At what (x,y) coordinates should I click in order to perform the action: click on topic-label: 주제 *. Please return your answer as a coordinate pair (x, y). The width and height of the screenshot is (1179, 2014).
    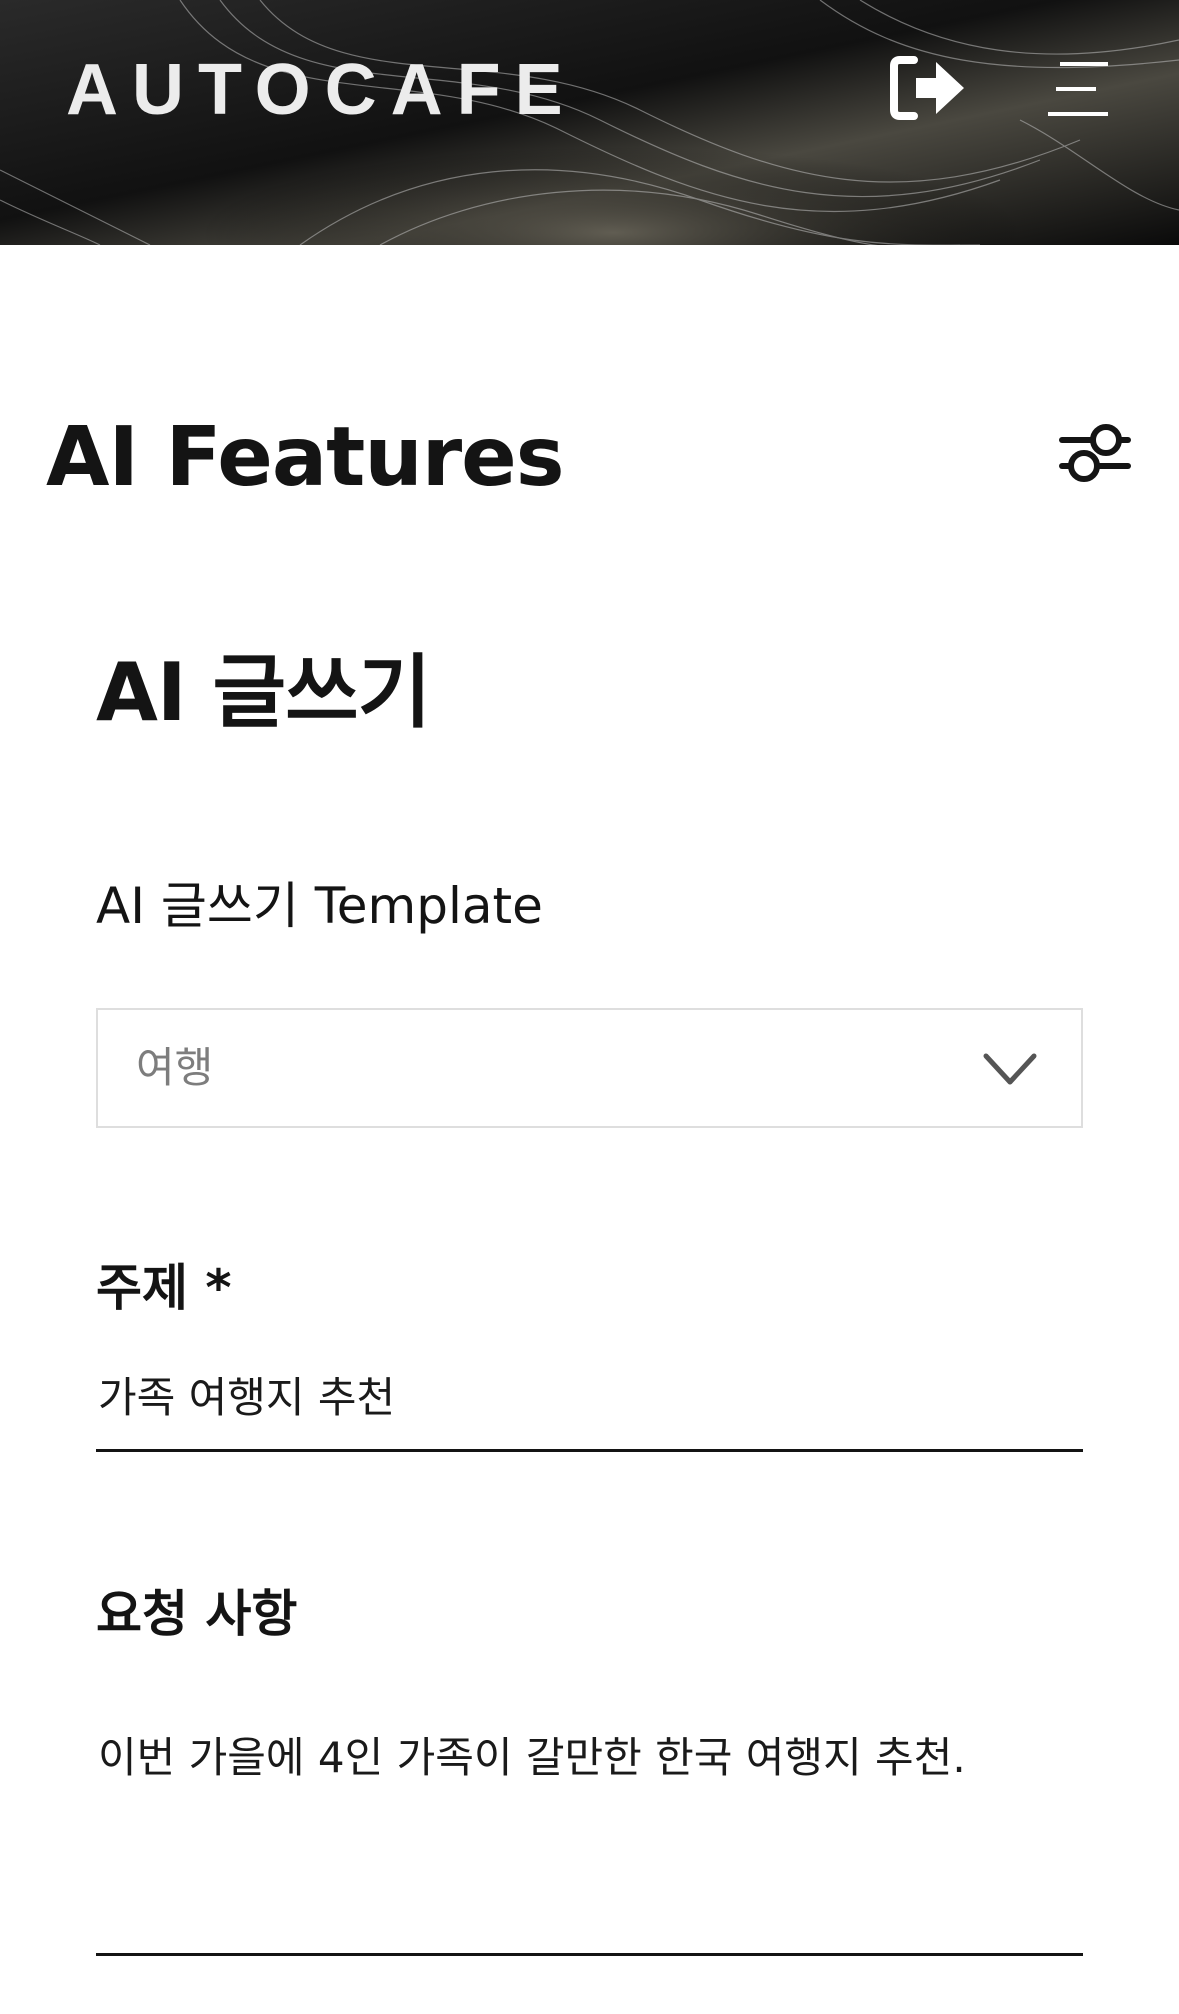
    Looking at the image, I should click on (164, 1288).